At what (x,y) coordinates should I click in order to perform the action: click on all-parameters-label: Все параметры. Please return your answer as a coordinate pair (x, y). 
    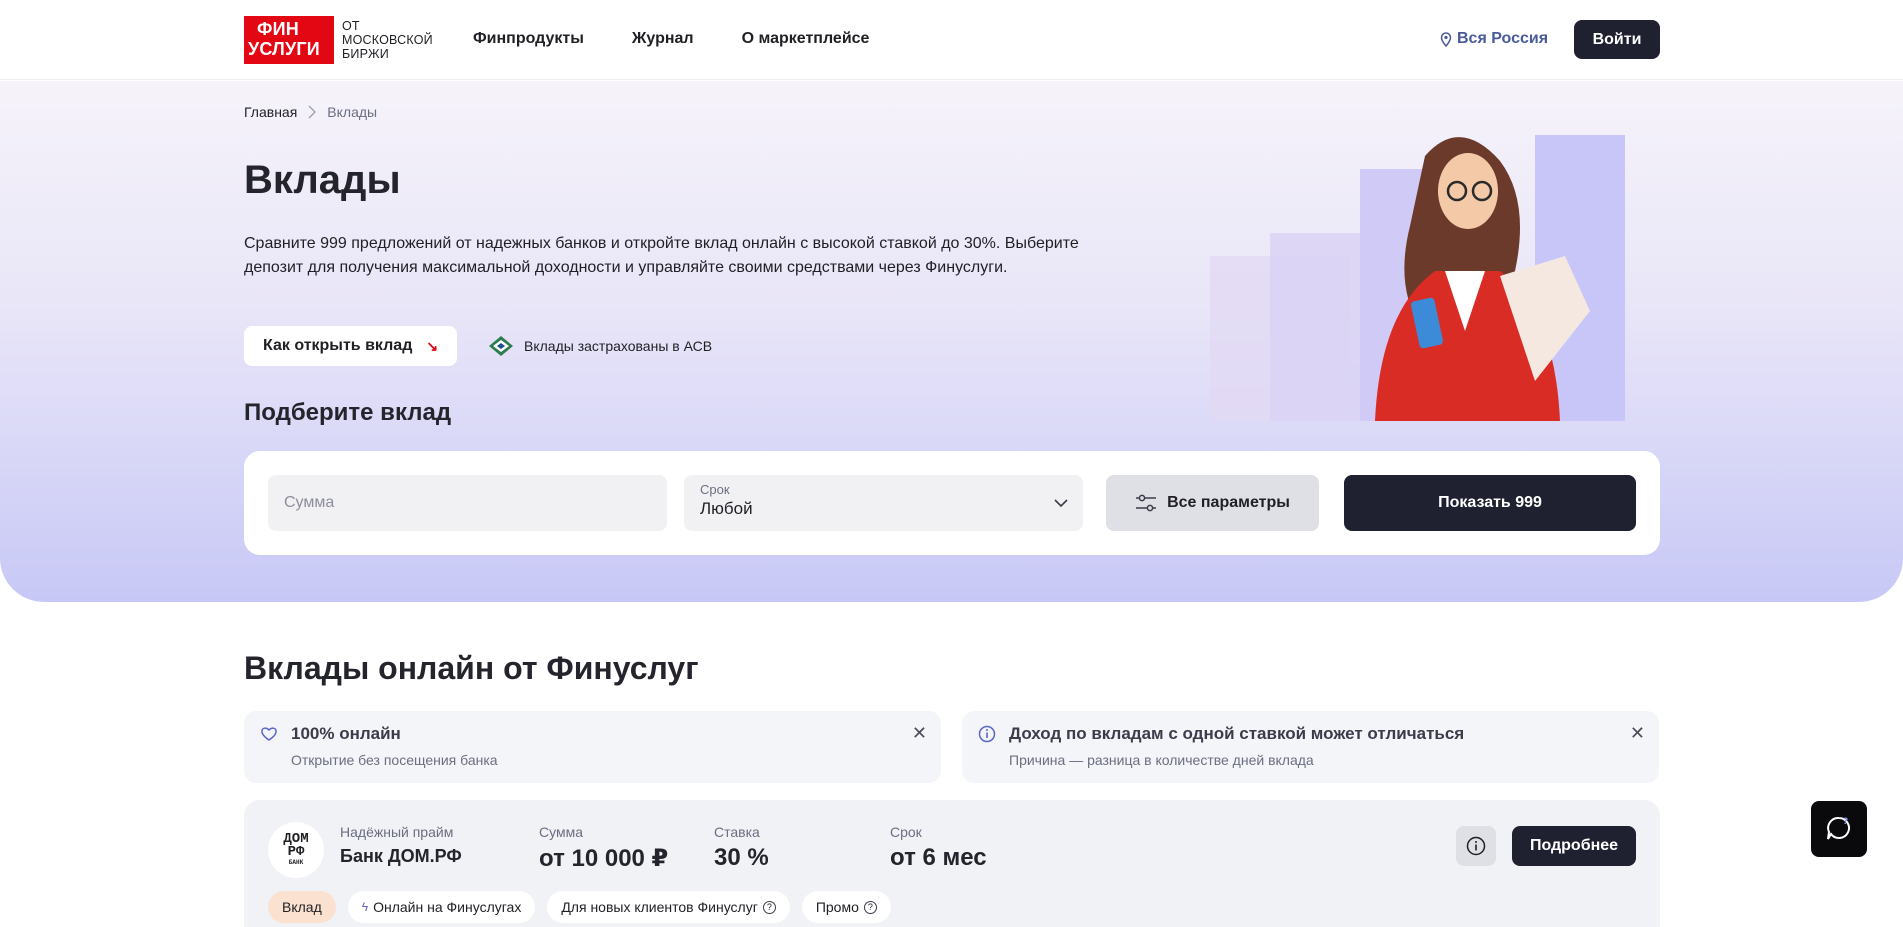
    Looking at the image, I should click on (1228, 502).